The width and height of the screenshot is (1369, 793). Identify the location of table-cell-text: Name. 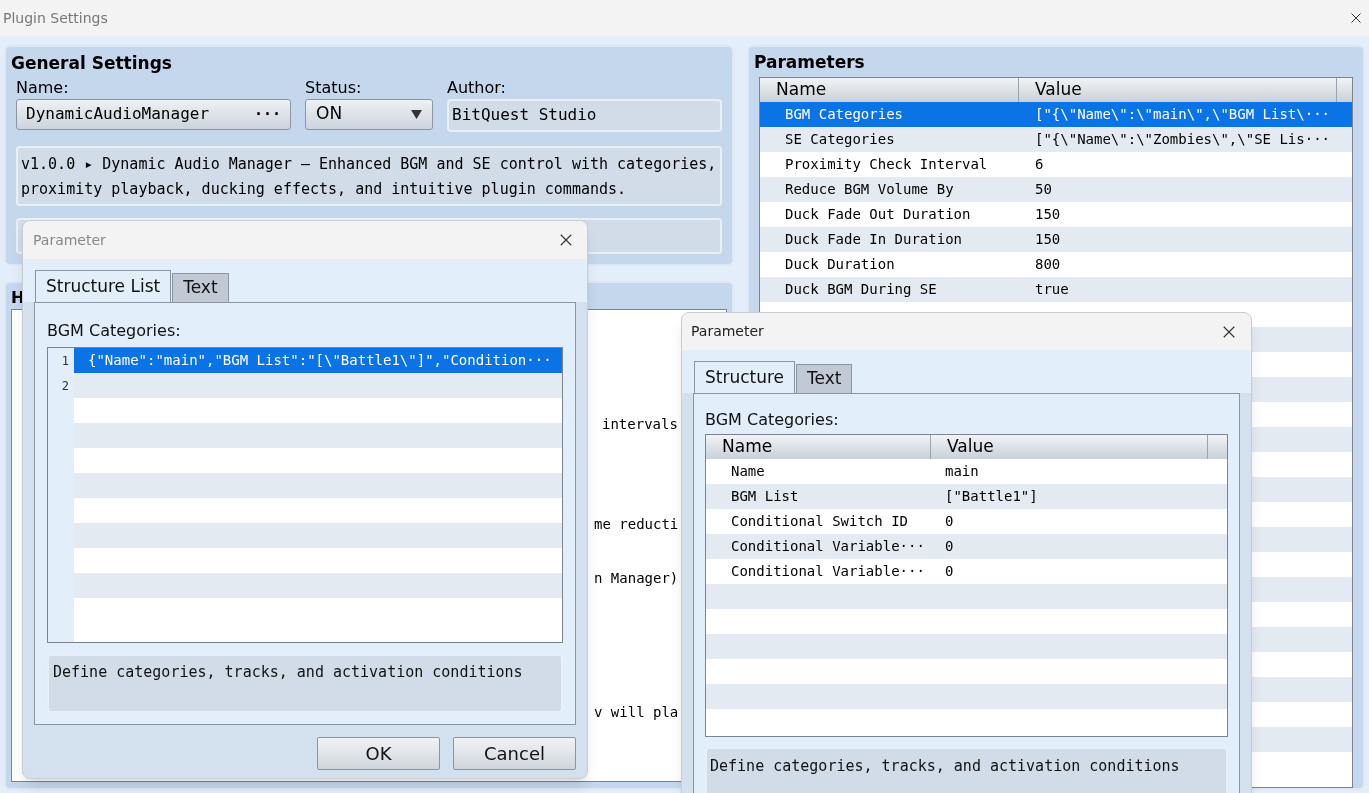
(748, 471).